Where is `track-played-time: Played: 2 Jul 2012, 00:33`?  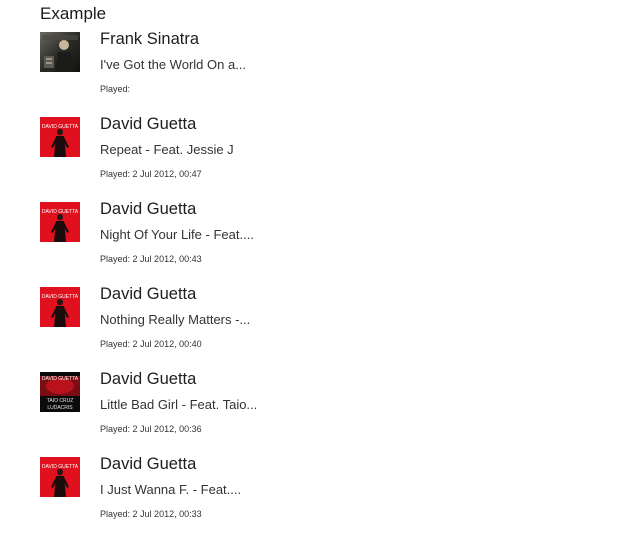
track-played-time: Played: 2 Jul 2012, 00:33 is located at coordinates (151, 514).